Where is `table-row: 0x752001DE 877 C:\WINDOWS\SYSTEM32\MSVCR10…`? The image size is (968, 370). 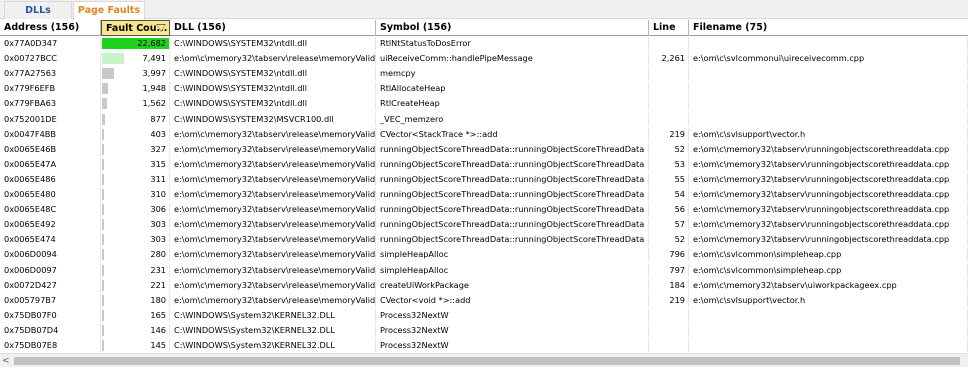 table-row: 0x752001DE 877 C:\WINDOWS\SYSTEM32\MSVCR10… is located at coordinates (484, 119).